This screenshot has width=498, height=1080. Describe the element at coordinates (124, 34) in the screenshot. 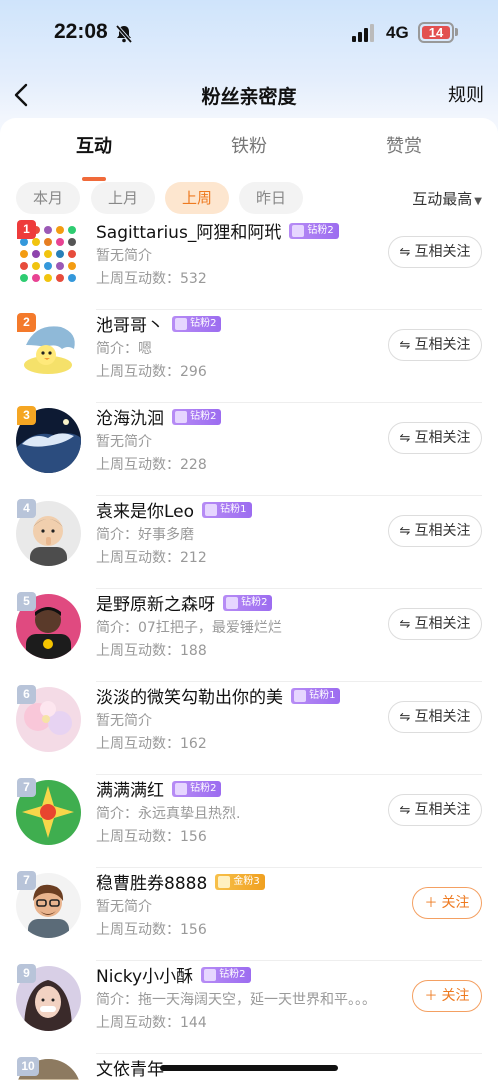

I see `bell-slash-icon` at that location.